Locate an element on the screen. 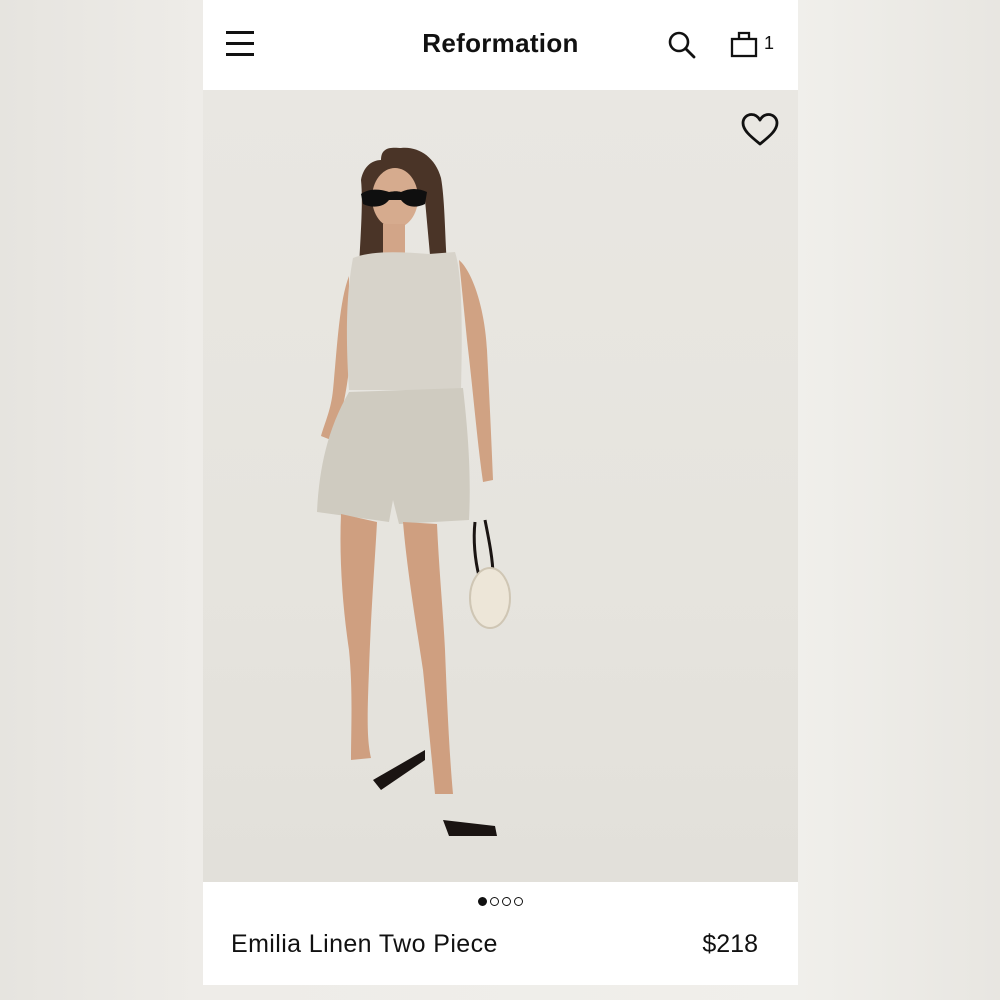  heart-outline-icon is located at coordinates (760, 129).